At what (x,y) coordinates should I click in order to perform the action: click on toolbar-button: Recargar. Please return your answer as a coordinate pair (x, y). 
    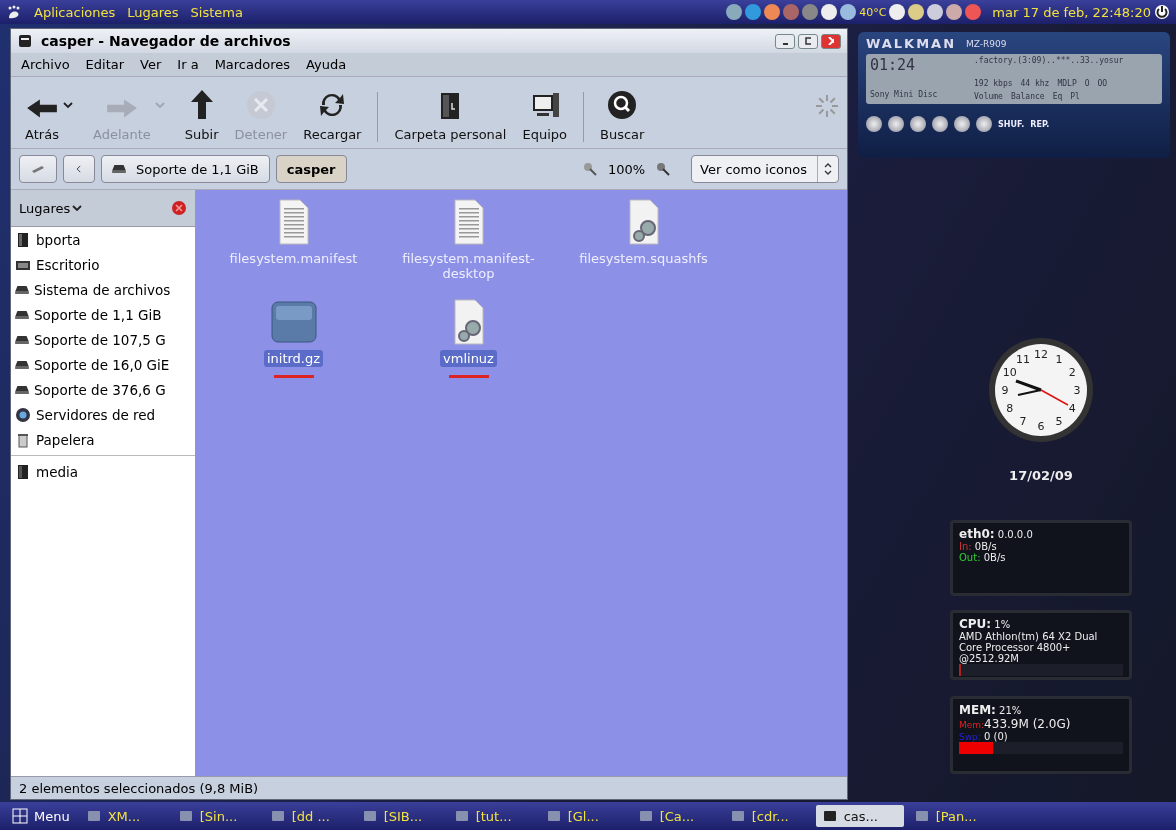
    Looking at the image, I should click on (332, 115).